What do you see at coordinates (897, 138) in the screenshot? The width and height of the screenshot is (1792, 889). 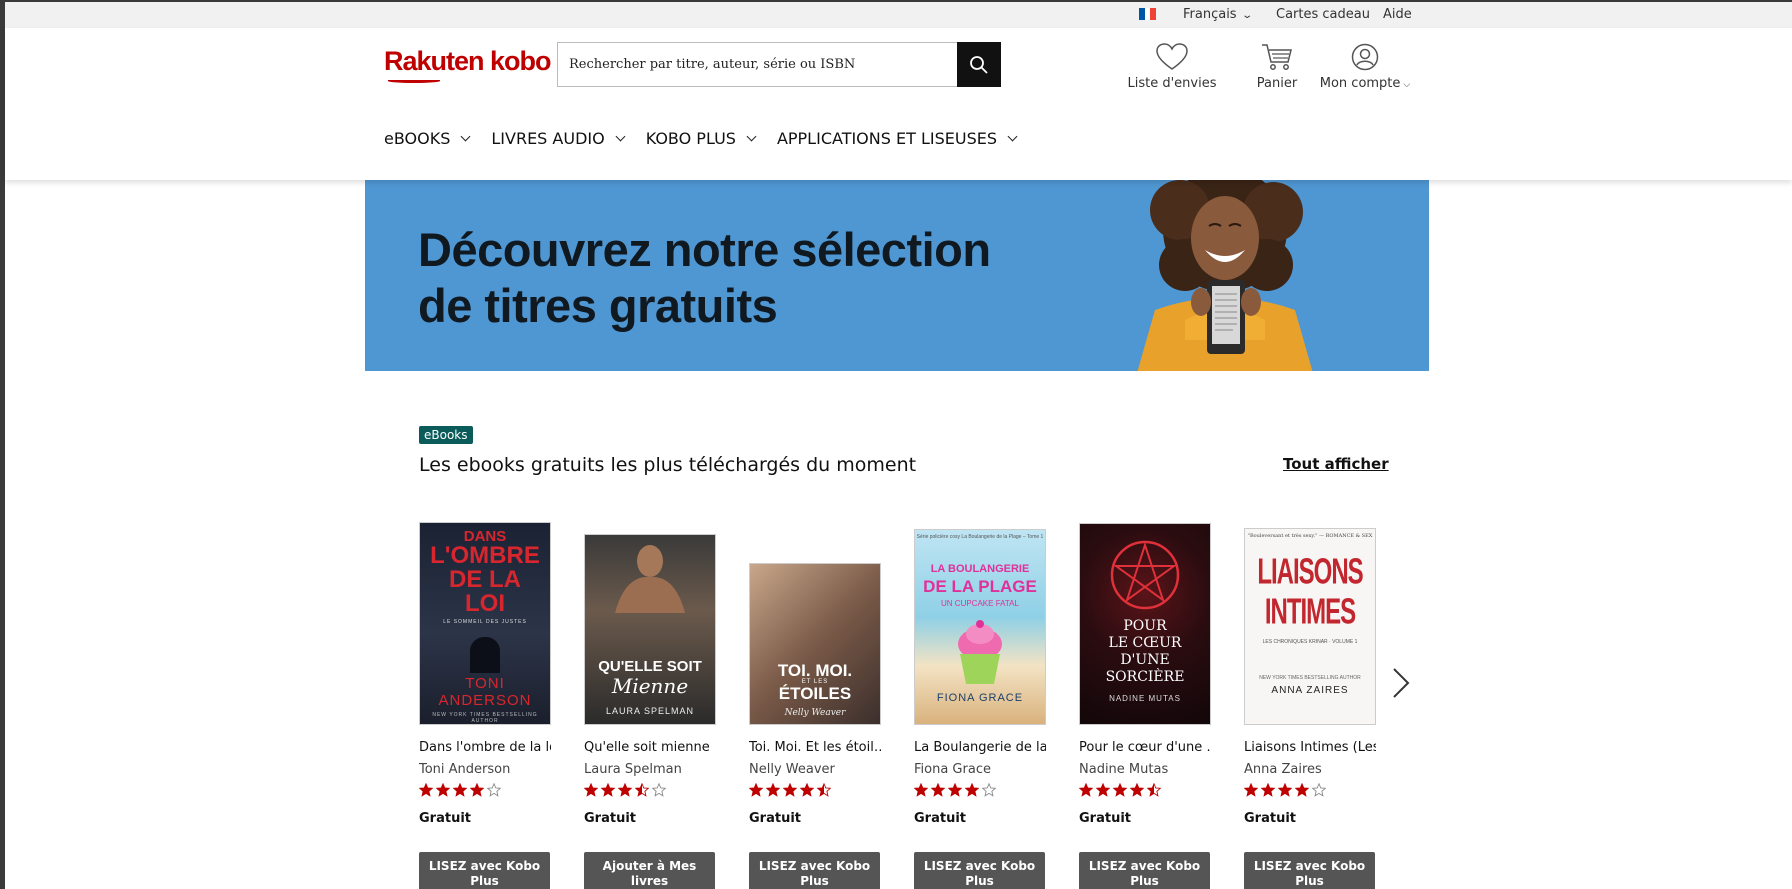 I see `nav-apps-ereaders: APPLICATIONS ET LISEUSES` at bounding box center [897, 138].